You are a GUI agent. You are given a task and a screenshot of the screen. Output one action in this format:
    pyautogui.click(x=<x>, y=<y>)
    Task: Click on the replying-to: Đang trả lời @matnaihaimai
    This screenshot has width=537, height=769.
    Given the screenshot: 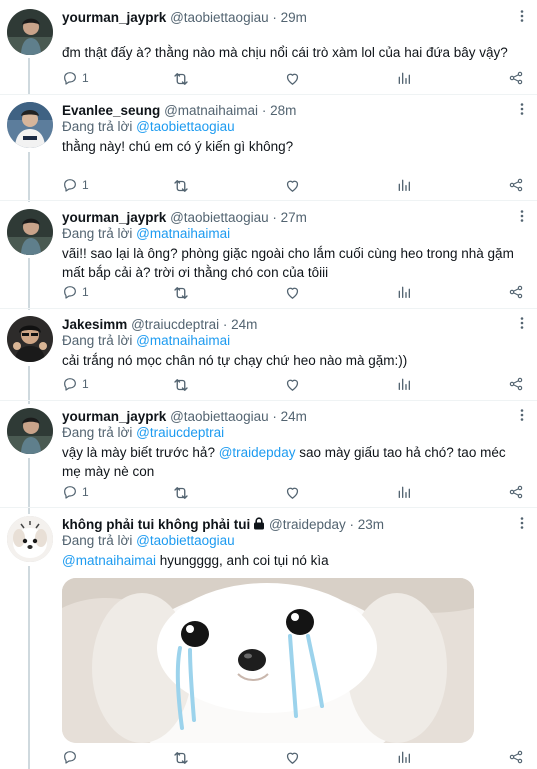 What is the action you would take?
    pyautogui.click(x=146, y=234)
    